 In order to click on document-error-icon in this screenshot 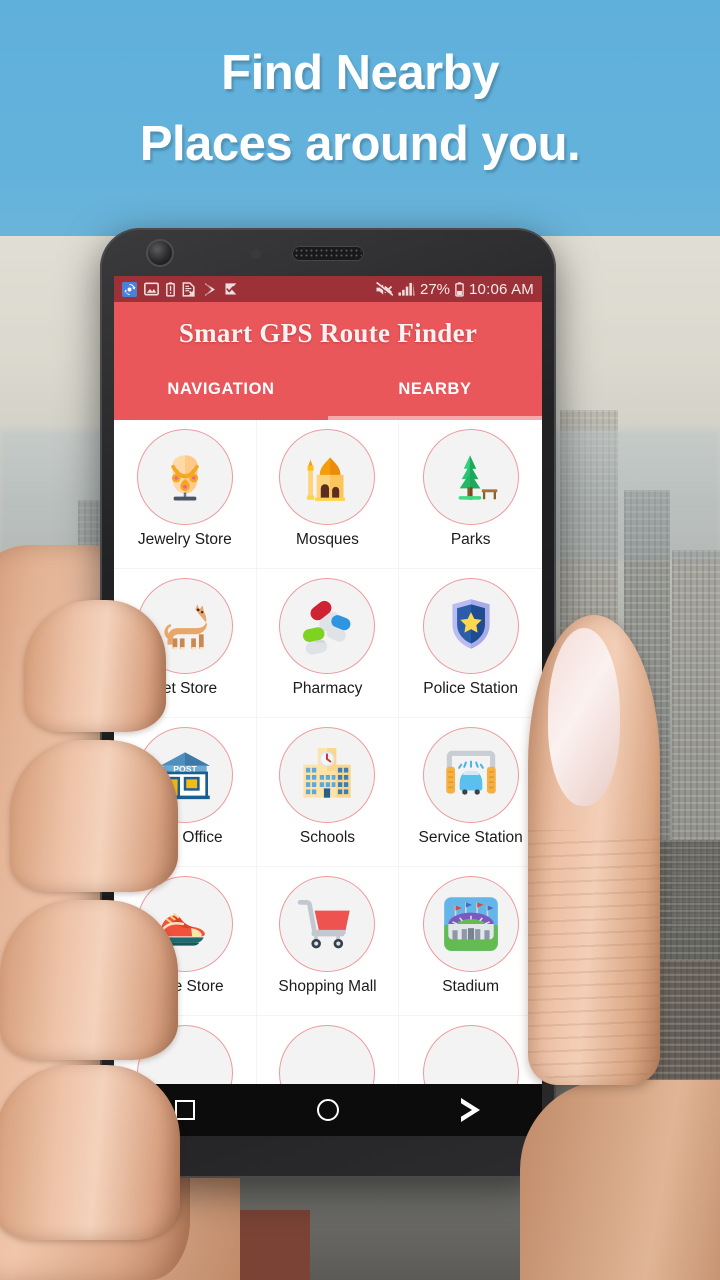, I will do `click(188, 289)`.